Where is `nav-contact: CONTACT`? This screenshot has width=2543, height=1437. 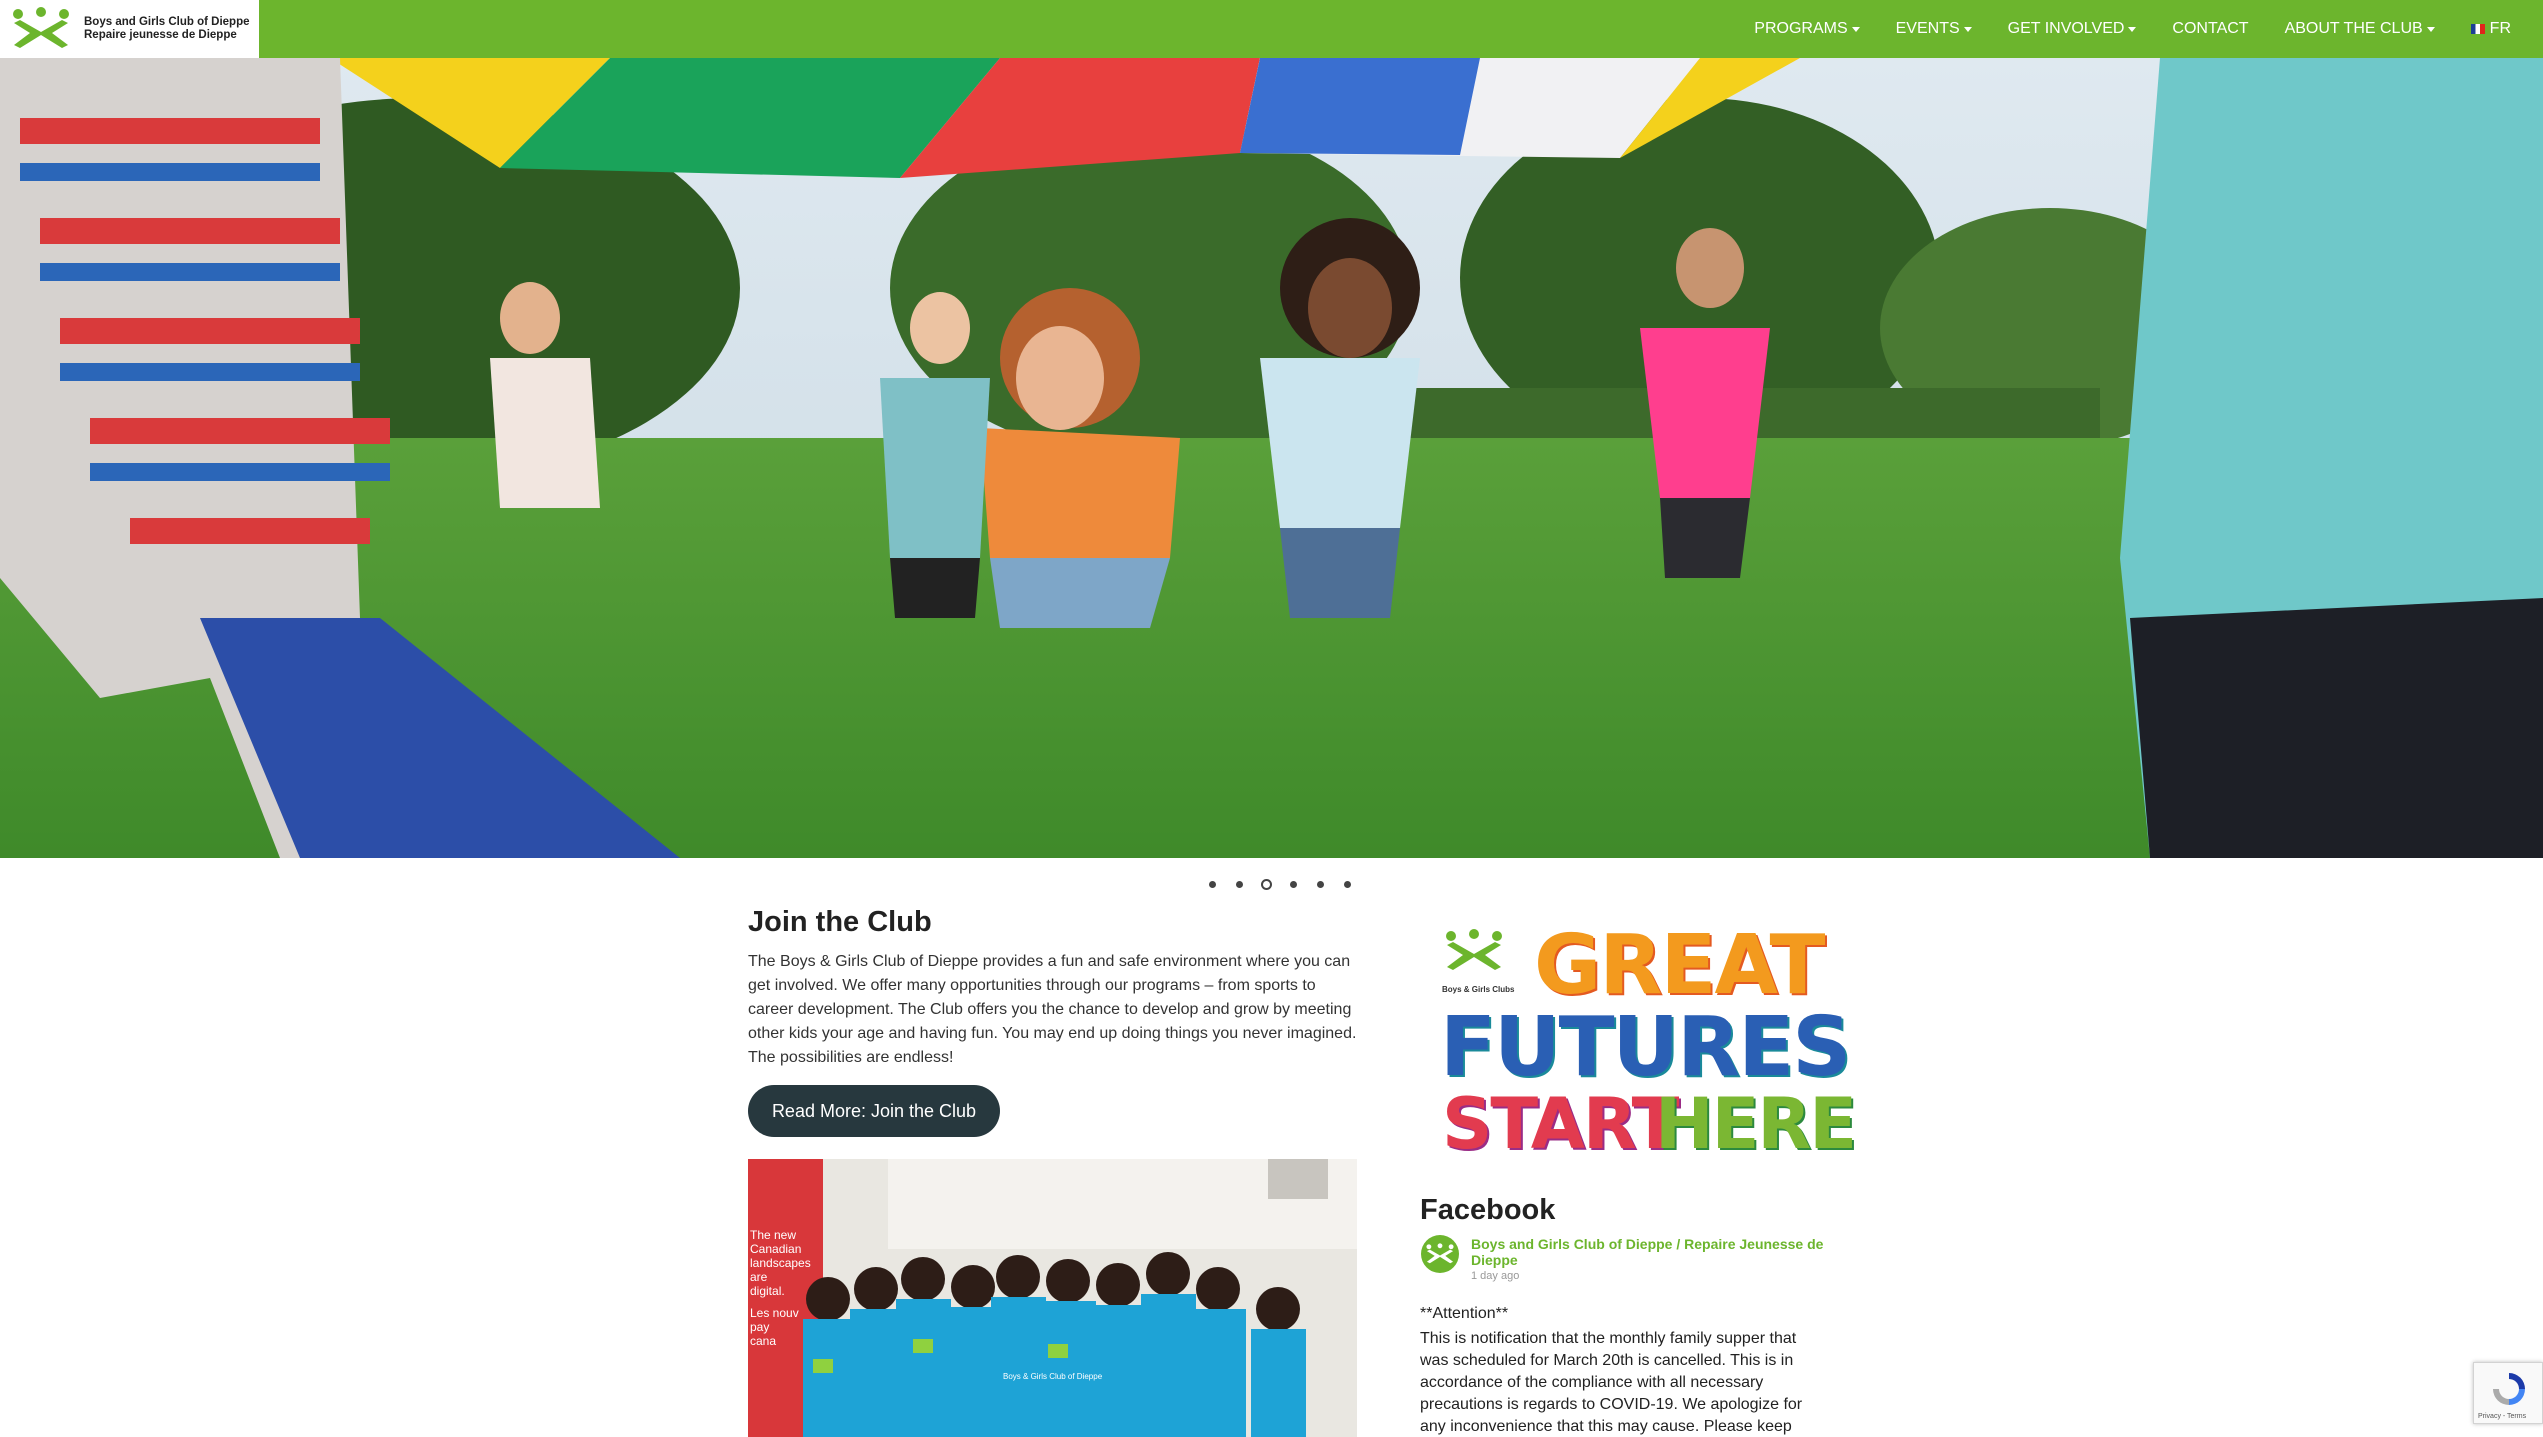
nav-contact: CONTACT is located at coordinates (2210, 29).